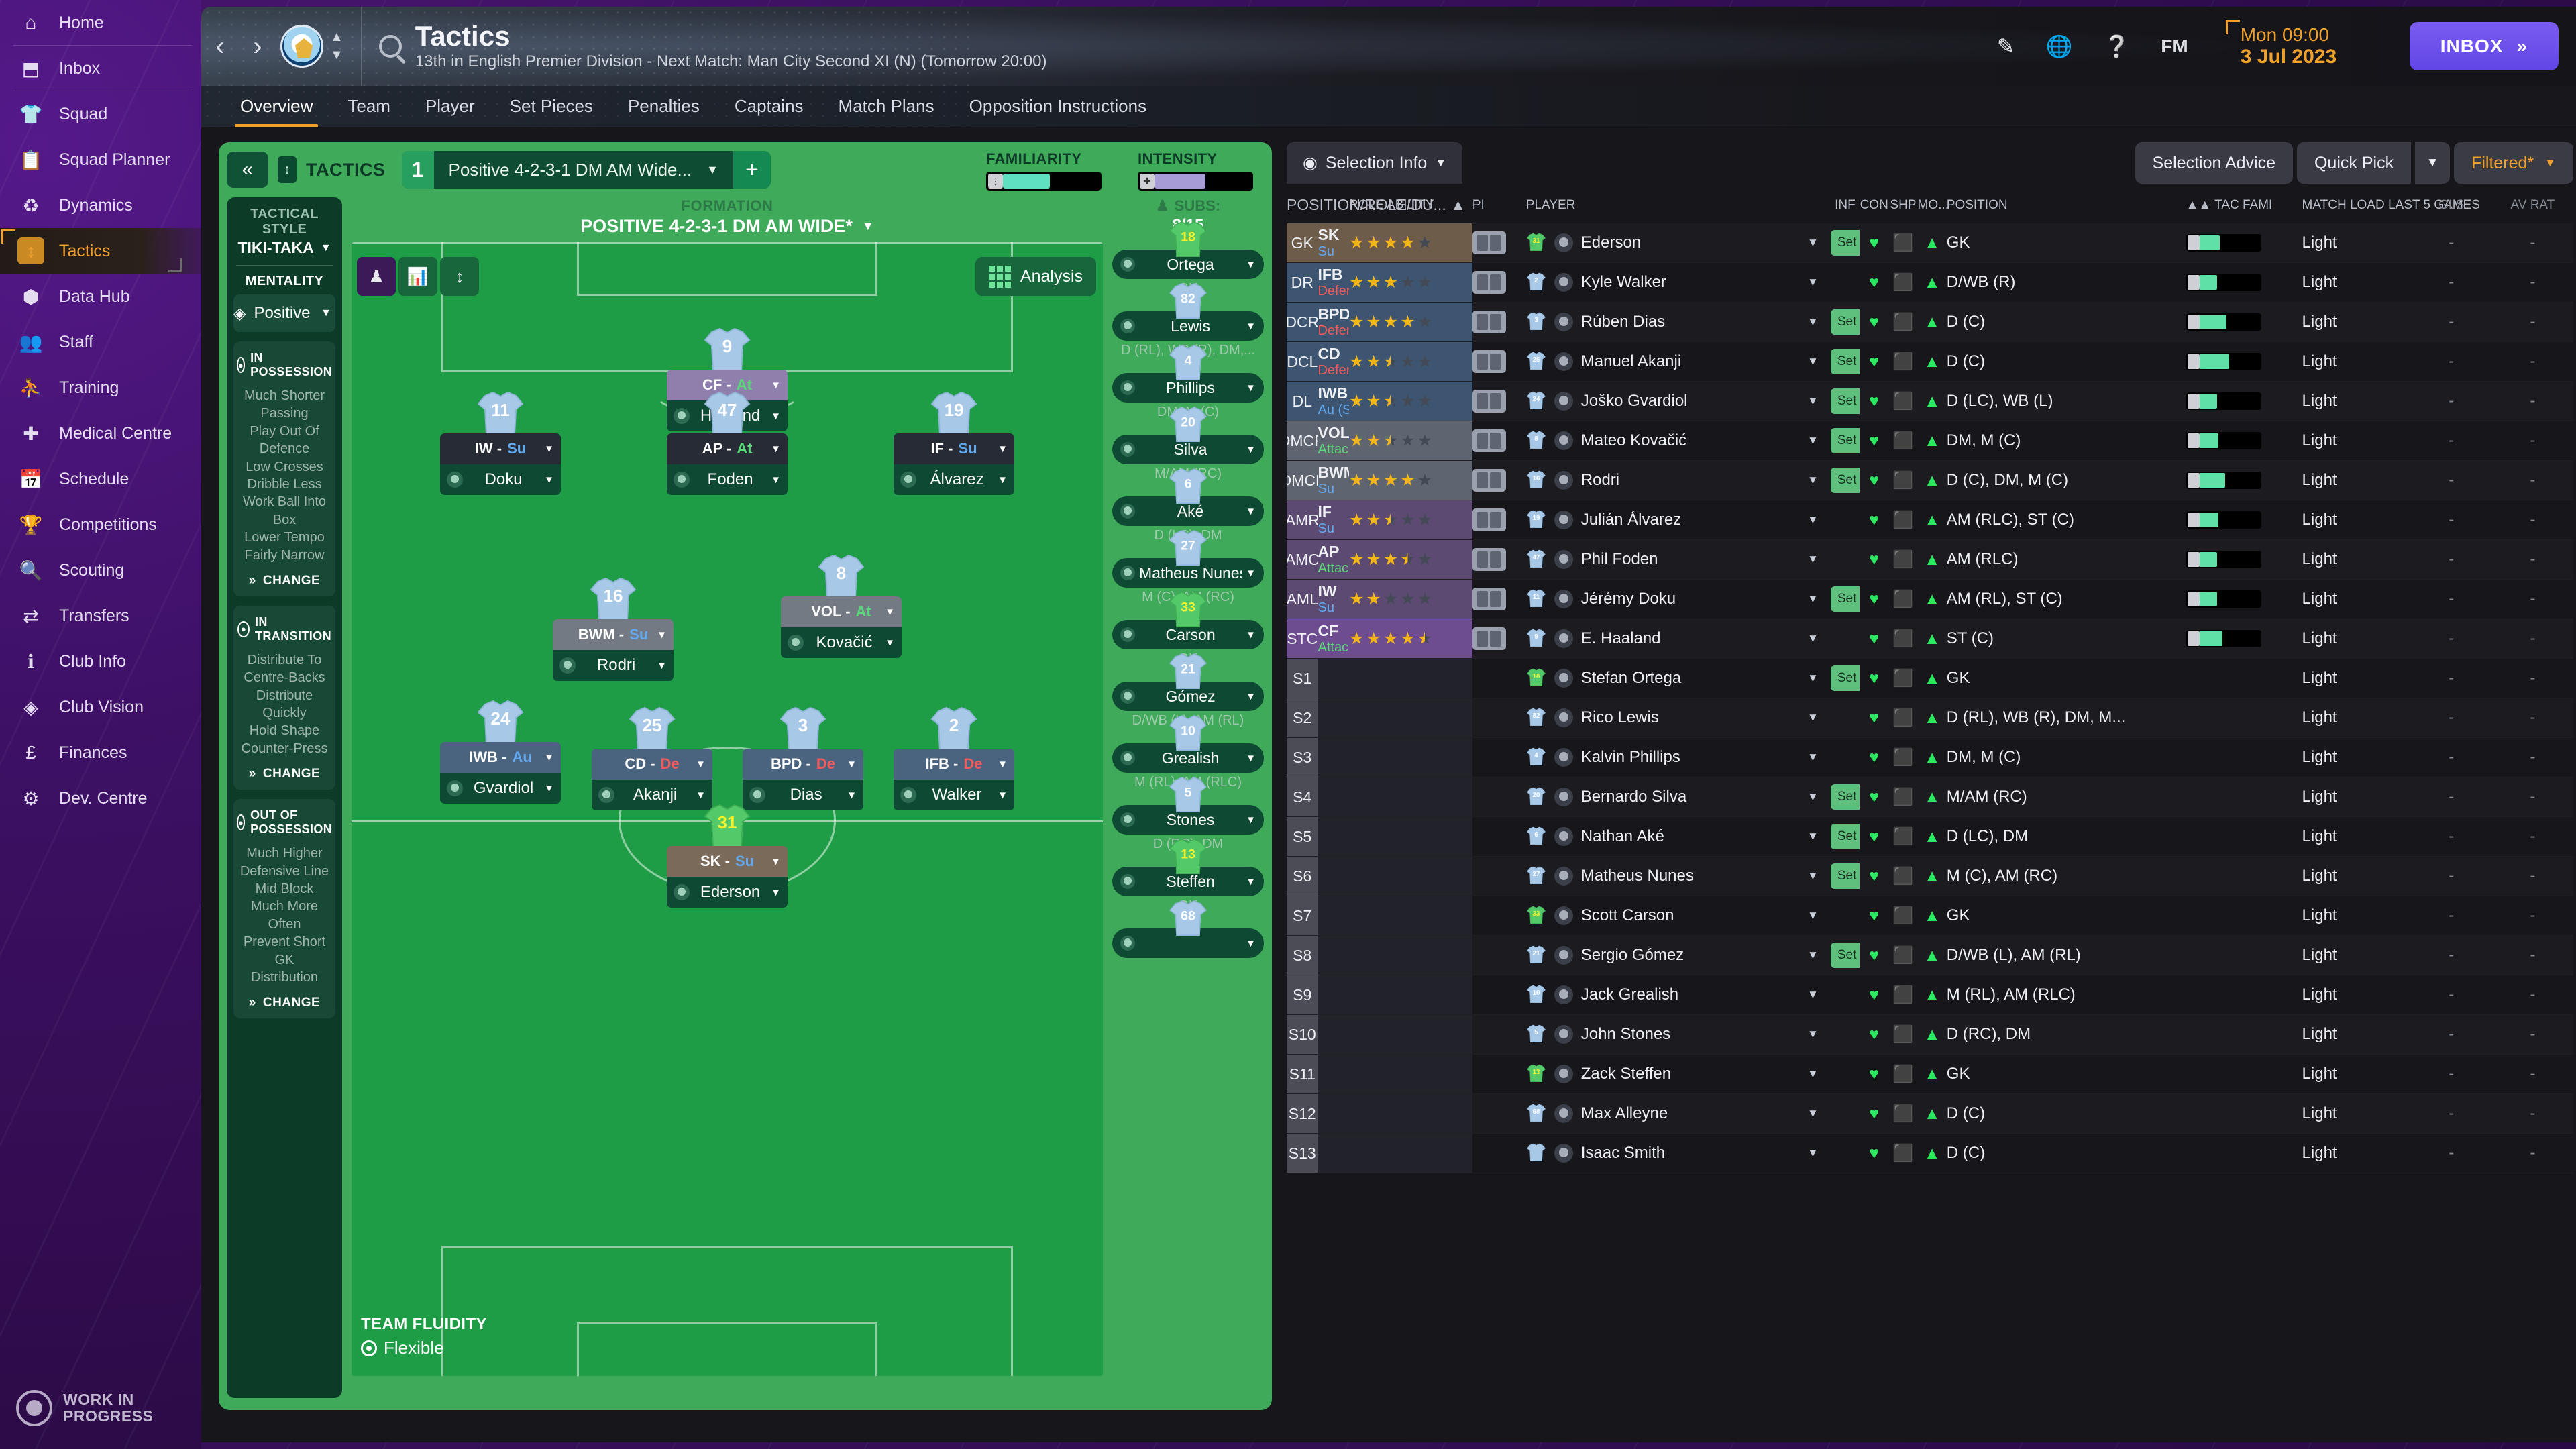 The width and height of the screenshot is (2576, 1449). Describe the element at coordinates (954, 448) in the screenshot. I see `player-role-dropdown: IF - Su ▼` at that location.